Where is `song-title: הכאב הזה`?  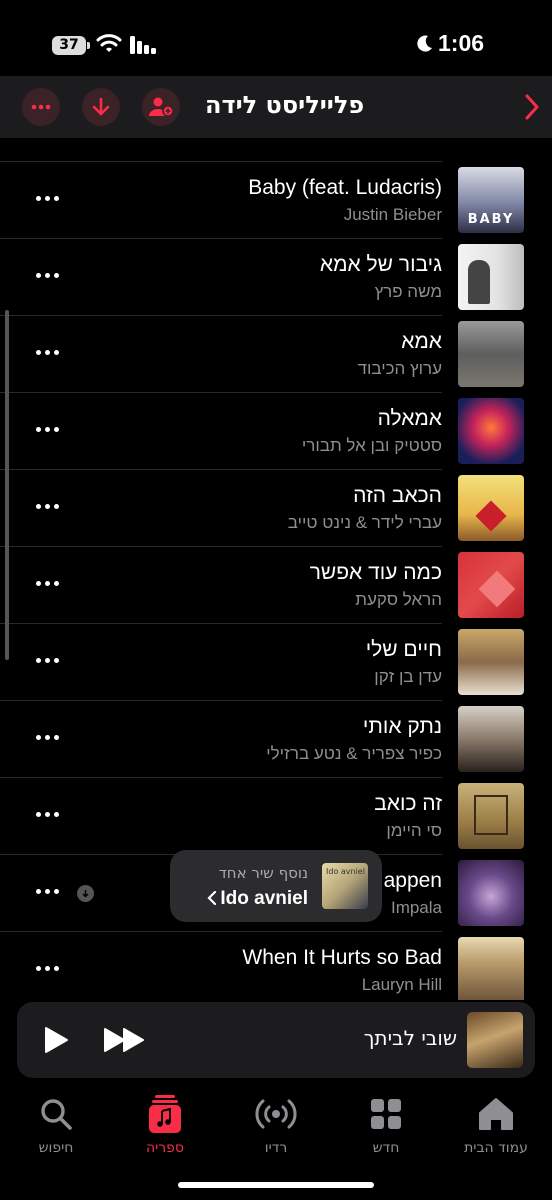
song-title: הכאב הזה is located at coordinates (397, 495).